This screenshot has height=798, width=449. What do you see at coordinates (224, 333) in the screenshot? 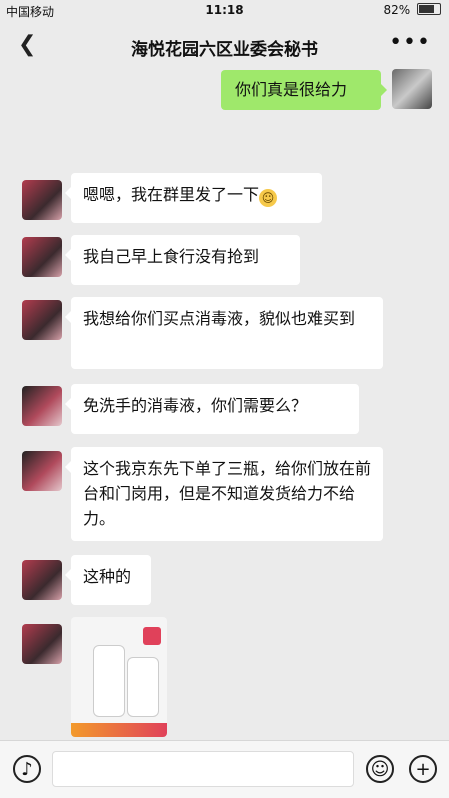
I see `message-bubble-received: 我想给你们买点消毒液，貌似也难买到` at bounding box center [224, 333].